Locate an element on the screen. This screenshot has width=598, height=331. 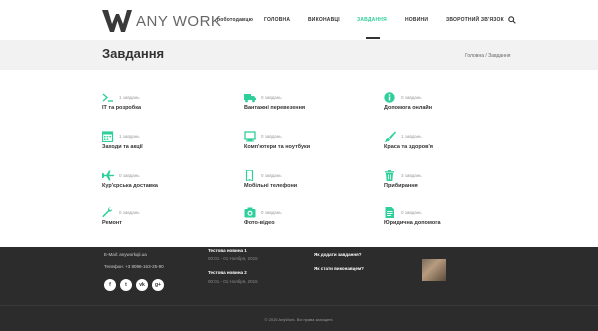
category-name: Прибирання is located at coordinates (401, 186).